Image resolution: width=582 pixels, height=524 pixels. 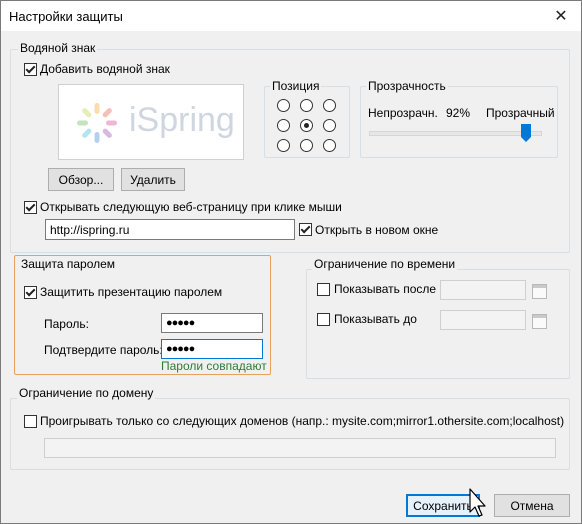 I want to click on position-bottom-left-radio, so click(x=283, y=145).